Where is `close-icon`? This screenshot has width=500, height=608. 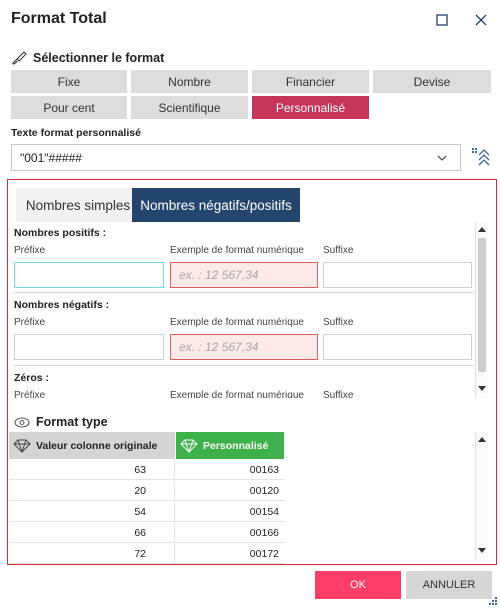
close-icon is located at coordinates (481, 20).